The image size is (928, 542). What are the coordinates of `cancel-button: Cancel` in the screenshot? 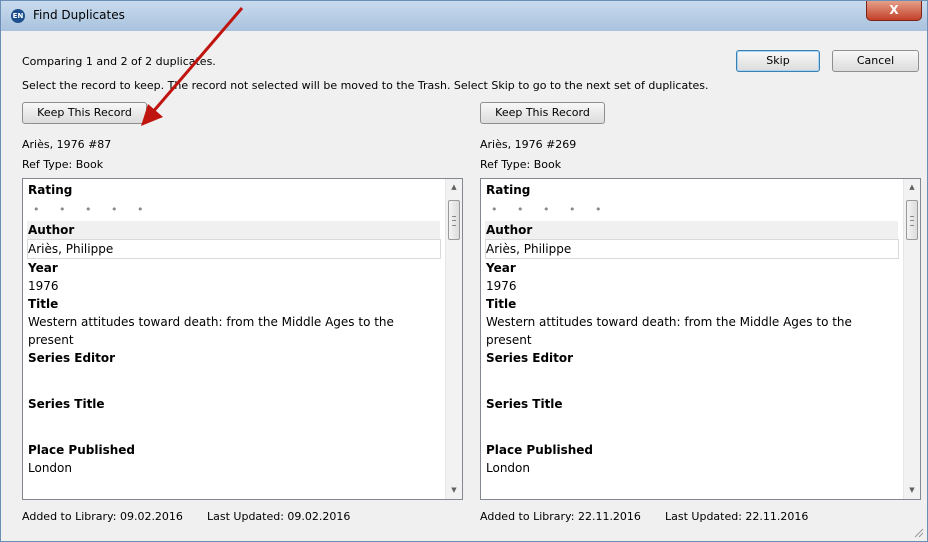 It's located at (875, 61).